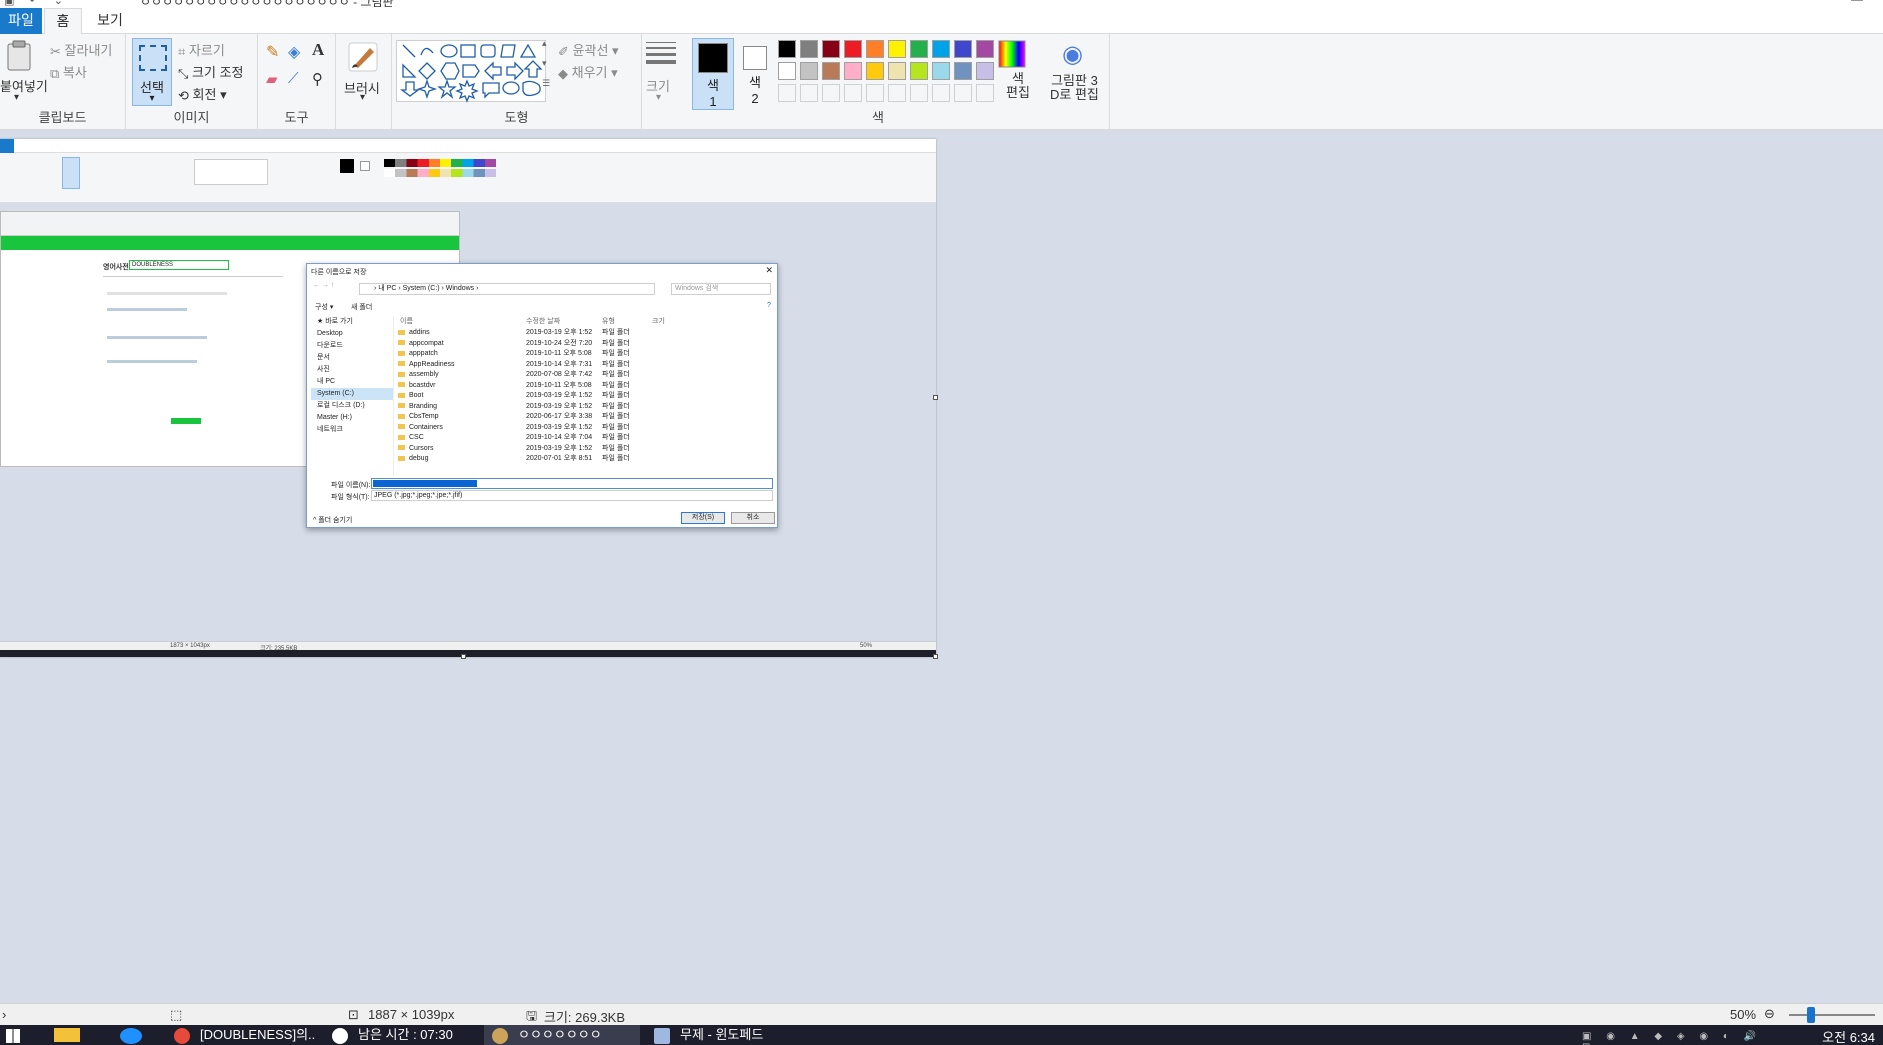 This screenshot has height=1045, width=1883. Describe the element at coordinates (362, 97) in the screenshot. I see `brush-dropdown-icon: ▾` at that location.